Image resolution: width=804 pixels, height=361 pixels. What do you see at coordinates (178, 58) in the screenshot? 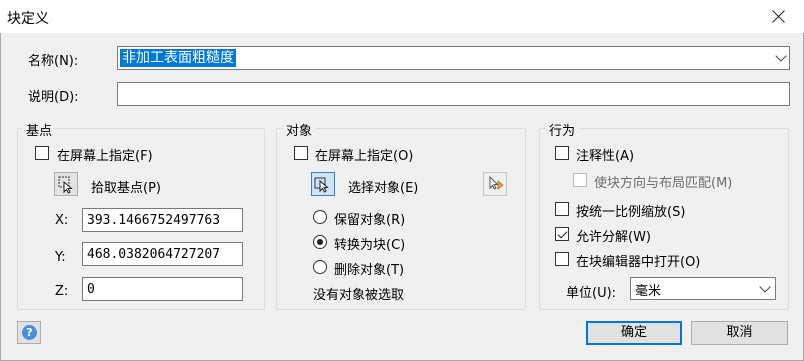
I see `block-name-value: 非加工表面粗糙度` at bounding box center [178, 58].